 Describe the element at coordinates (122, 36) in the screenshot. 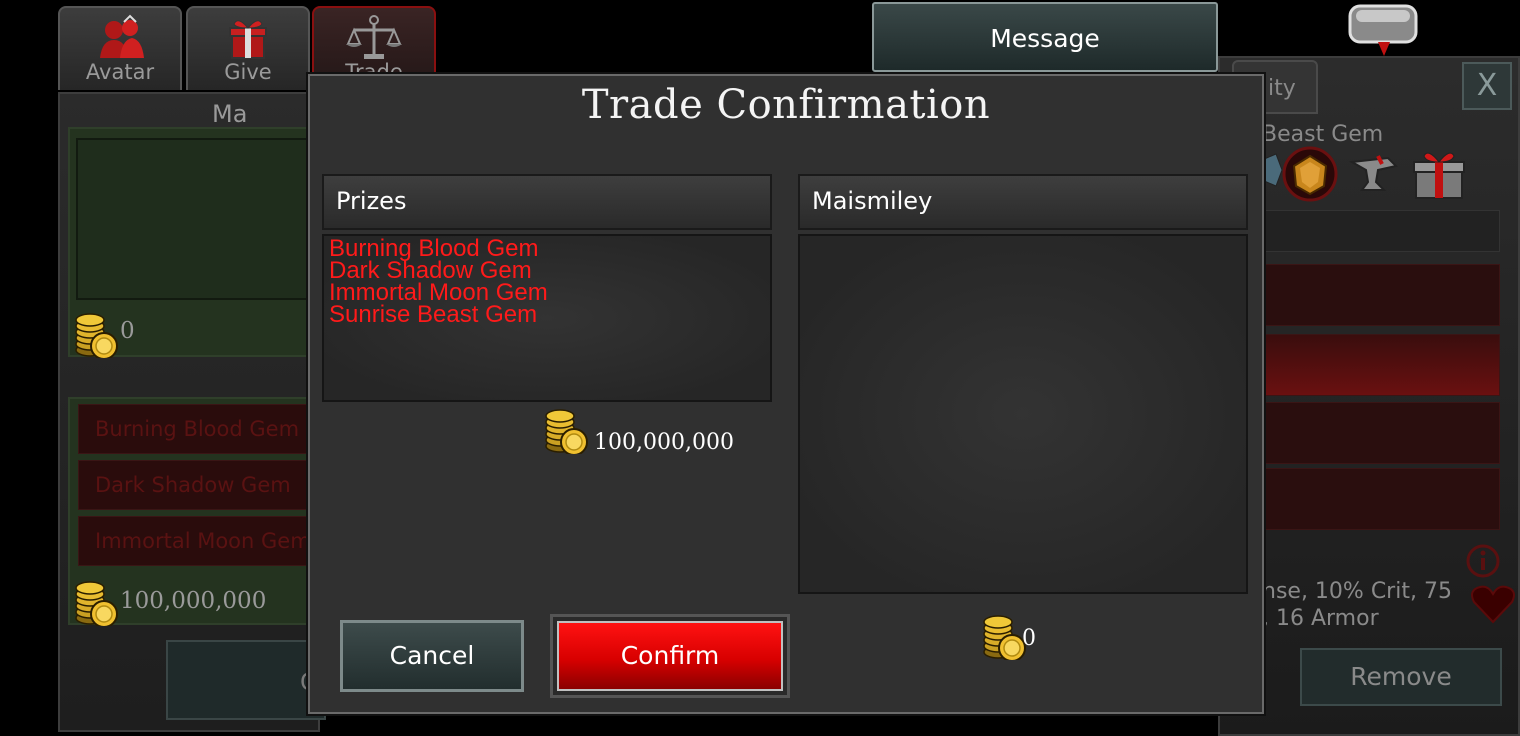

I see `avatar-icon` at that location.